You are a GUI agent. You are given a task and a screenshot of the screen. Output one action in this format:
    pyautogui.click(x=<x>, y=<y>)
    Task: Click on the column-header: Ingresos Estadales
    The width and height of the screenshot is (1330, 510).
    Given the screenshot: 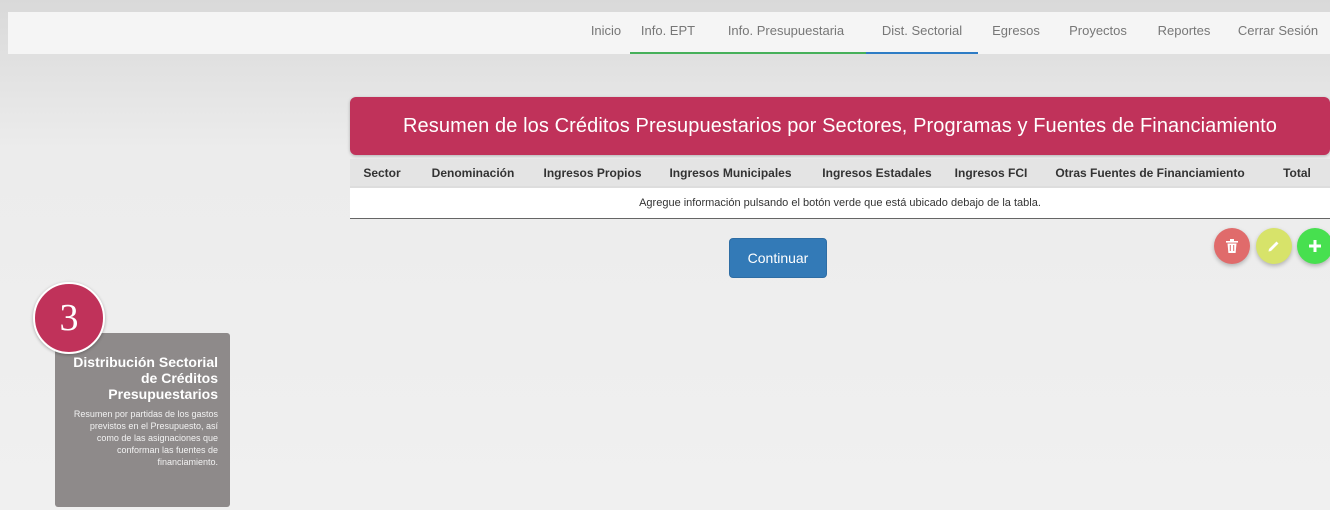 What is the action you would take?
    pyautogui.click(x=877, y=173)
    